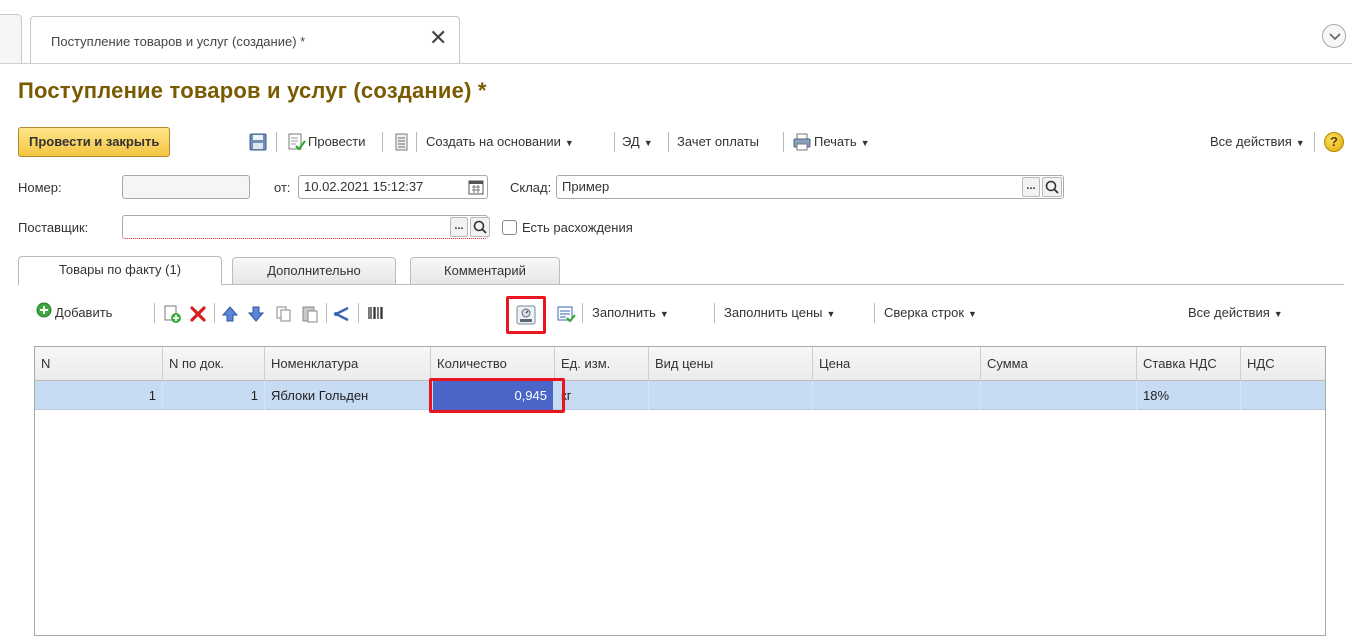 This screenshot has width=1352, height=636. What do you see at coordinates (74, 313) in the screenshot?
I see `add-row-button: Добавить` at bounding box center [74, 313].